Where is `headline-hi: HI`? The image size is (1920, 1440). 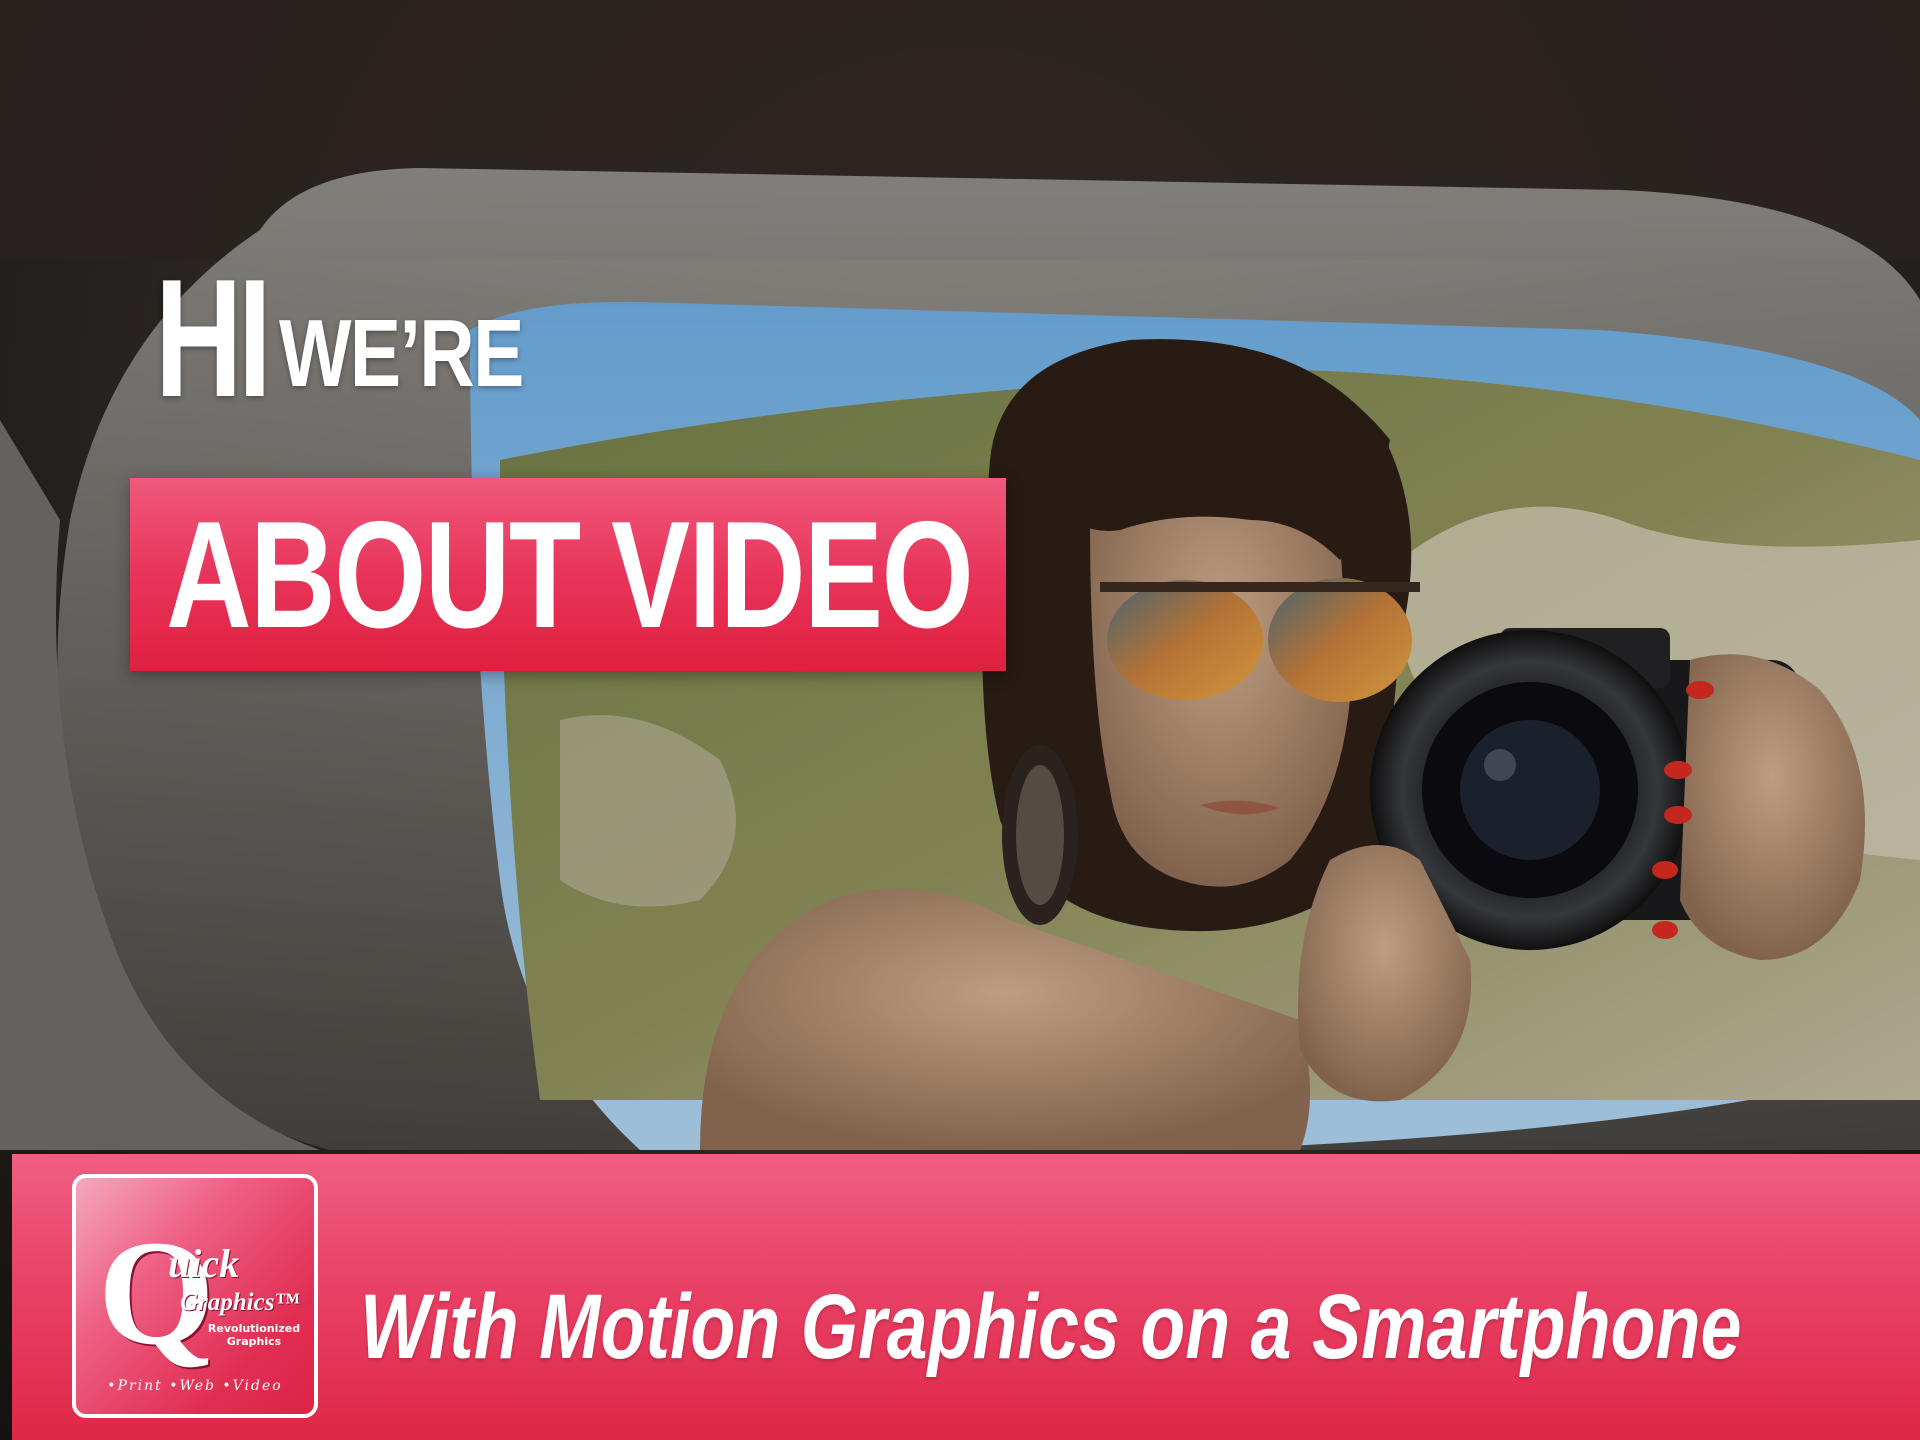 headline-hi: HI is located at coordinates (213, 338).